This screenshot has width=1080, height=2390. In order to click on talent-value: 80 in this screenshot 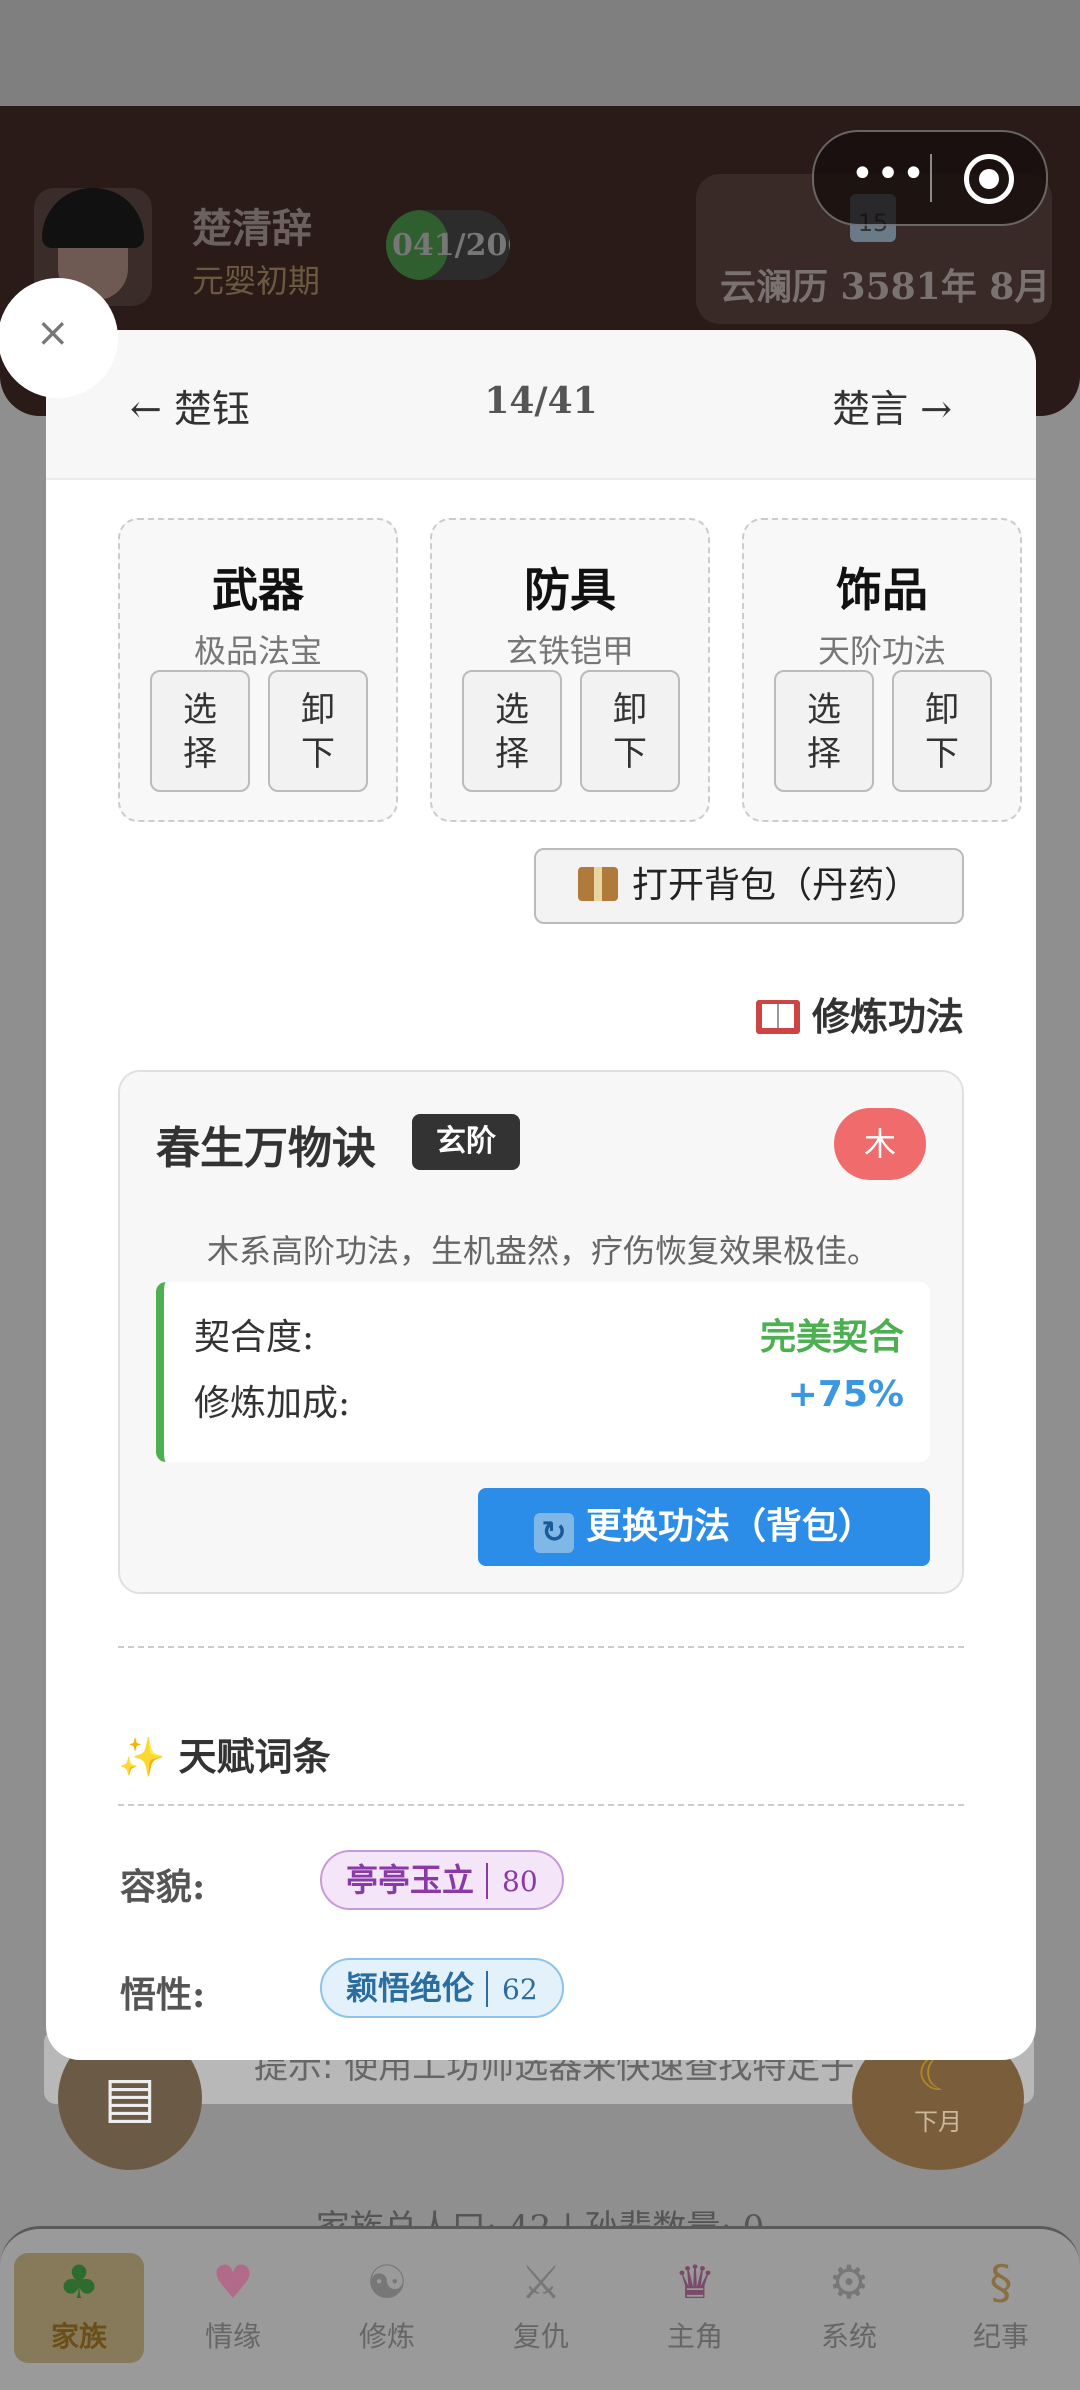, I will do `click(520, 1881)`.